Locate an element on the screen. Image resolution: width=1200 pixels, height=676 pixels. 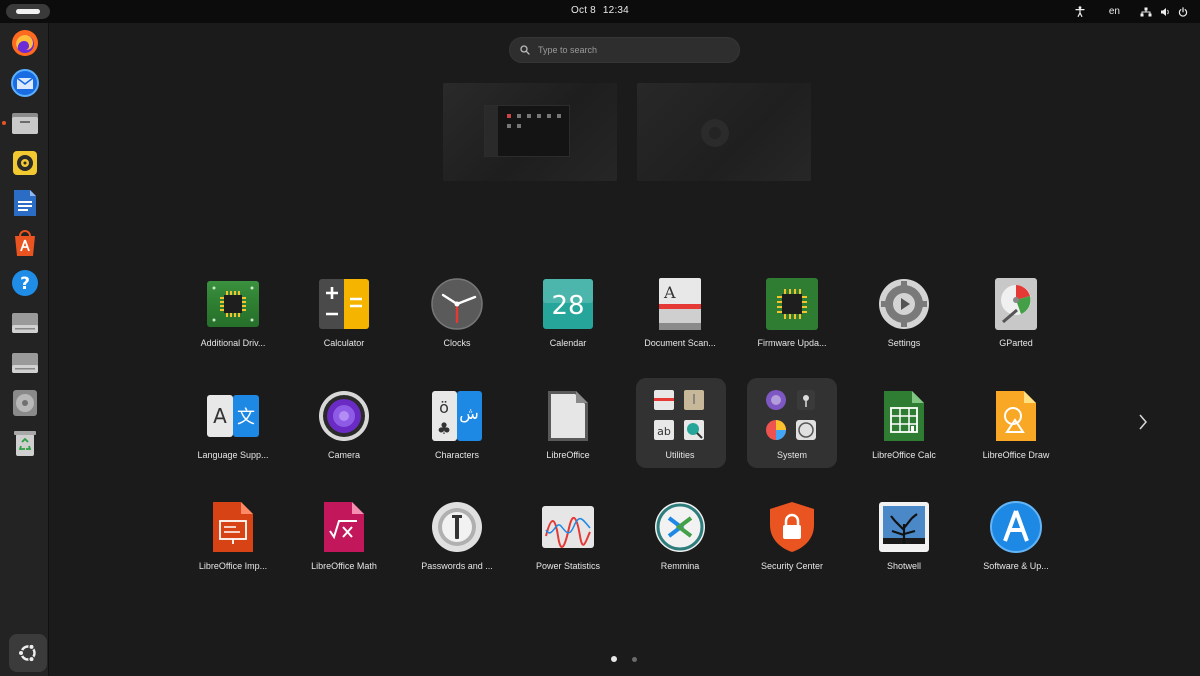
app-label: Remmina is located at coordinates (680, 566).